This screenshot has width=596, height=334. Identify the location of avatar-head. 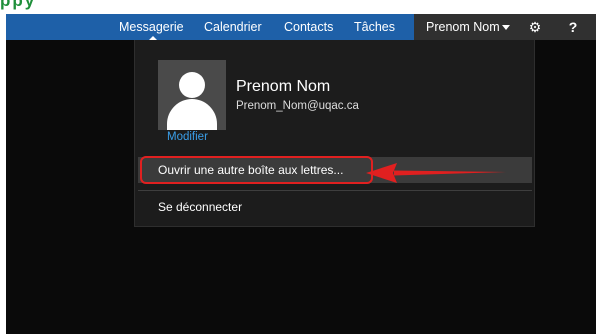
(192, 85).